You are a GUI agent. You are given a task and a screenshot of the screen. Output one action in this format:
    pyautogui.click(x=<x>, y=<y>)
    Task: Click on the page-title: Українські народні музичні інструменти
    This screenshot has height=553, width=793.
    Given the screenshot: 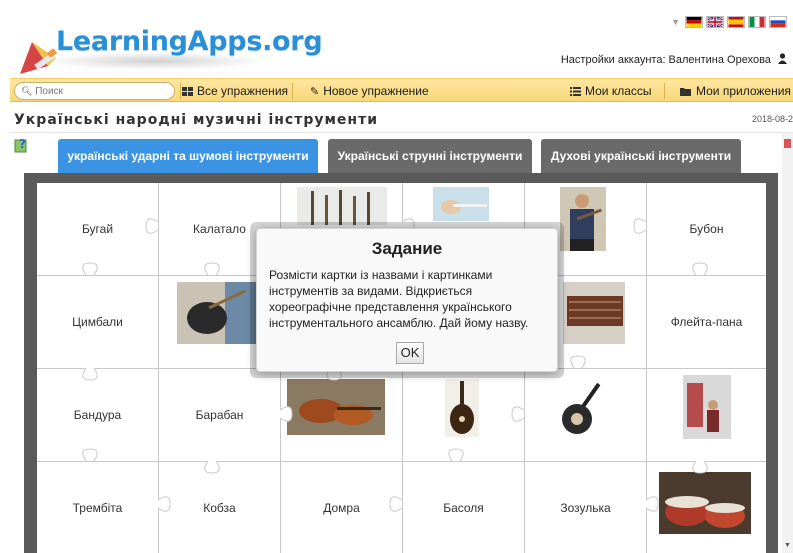 What is the action you would take?
    pyautogui.click(x=196, y=120)
    